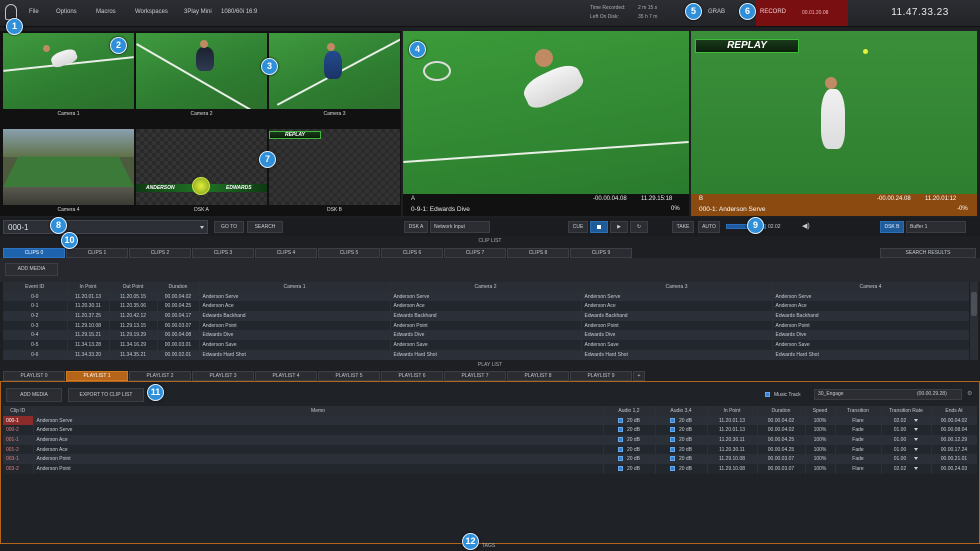 This screenshot has width=980, height=551. Describe the element at coordinates (349, 376) in the screenshot. I see `playlist-tab-5: PLAYLIST 5` at that location.